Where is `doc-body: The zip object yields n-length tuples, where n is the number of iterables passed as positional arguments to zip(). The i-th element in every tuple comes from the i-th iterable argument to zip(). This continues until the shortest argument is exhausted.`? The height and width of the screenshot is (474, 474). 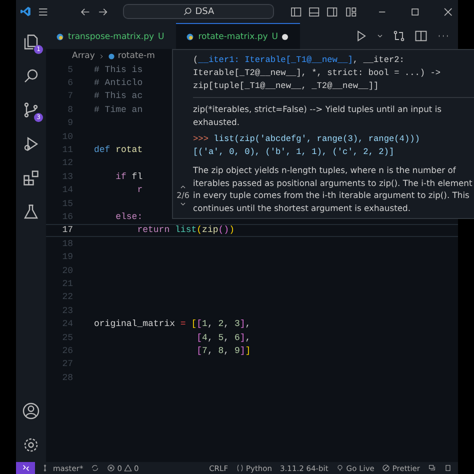
doc-body: The zip object yields n-length tuples, where n is the number of iterables passed as positional arguments to zip(). The i-th element in every tuple comes from the i-th iterable argument to zip(). This continues until the shortest argument is exhausted. is located at coordinates (333, 189).